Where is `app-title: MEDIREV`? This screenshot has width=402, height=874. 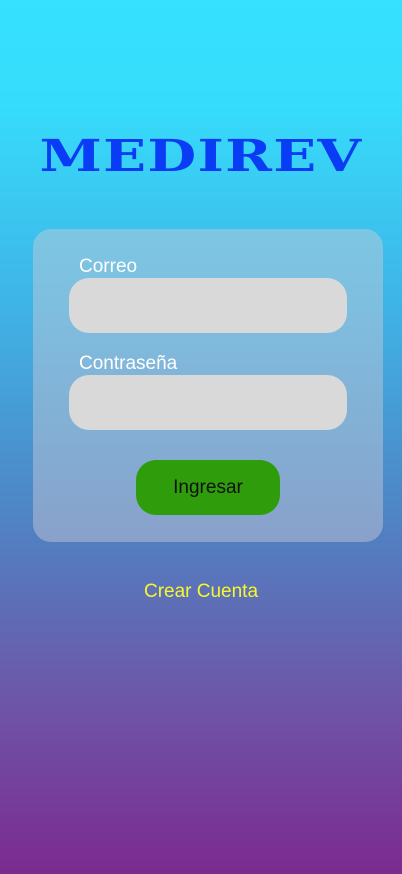 app-title: MEDIREV is located at coordinates (201, 156).